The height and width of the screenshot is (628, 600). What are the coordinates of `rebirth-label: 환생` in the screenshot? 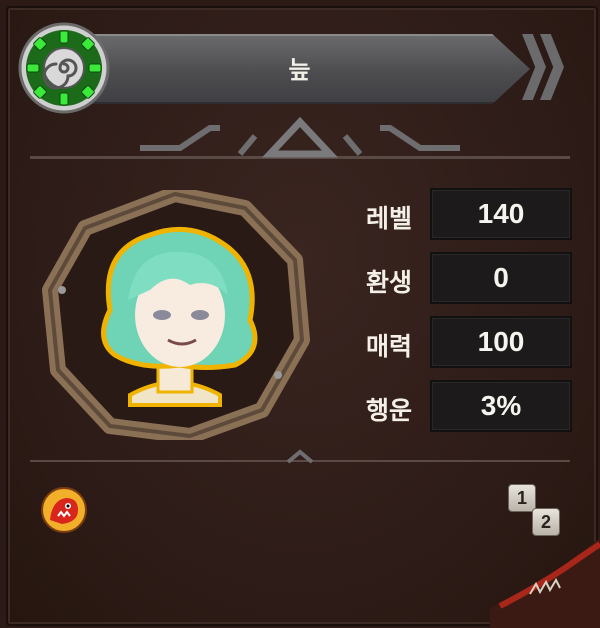 It's located at (388, 282).